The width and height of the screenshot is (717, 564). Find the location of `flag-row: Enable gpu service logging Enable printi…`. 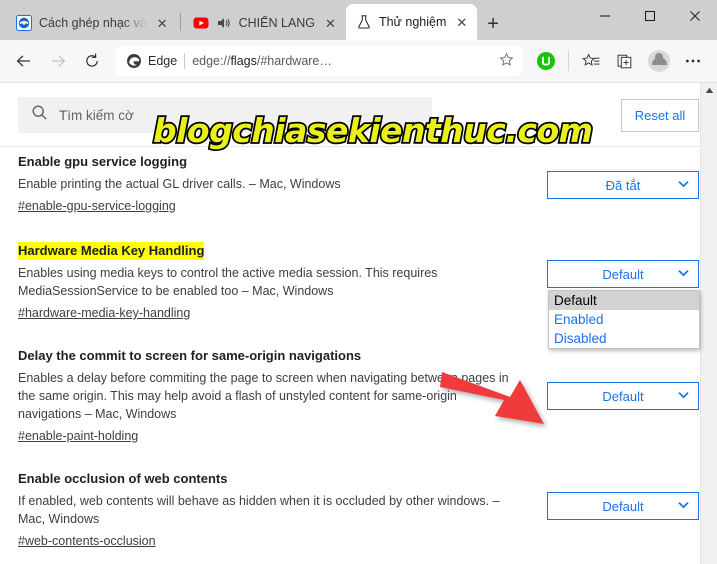

flag-row: Enable gpu service logging Enable printi… is located at coordinates (358, 184).